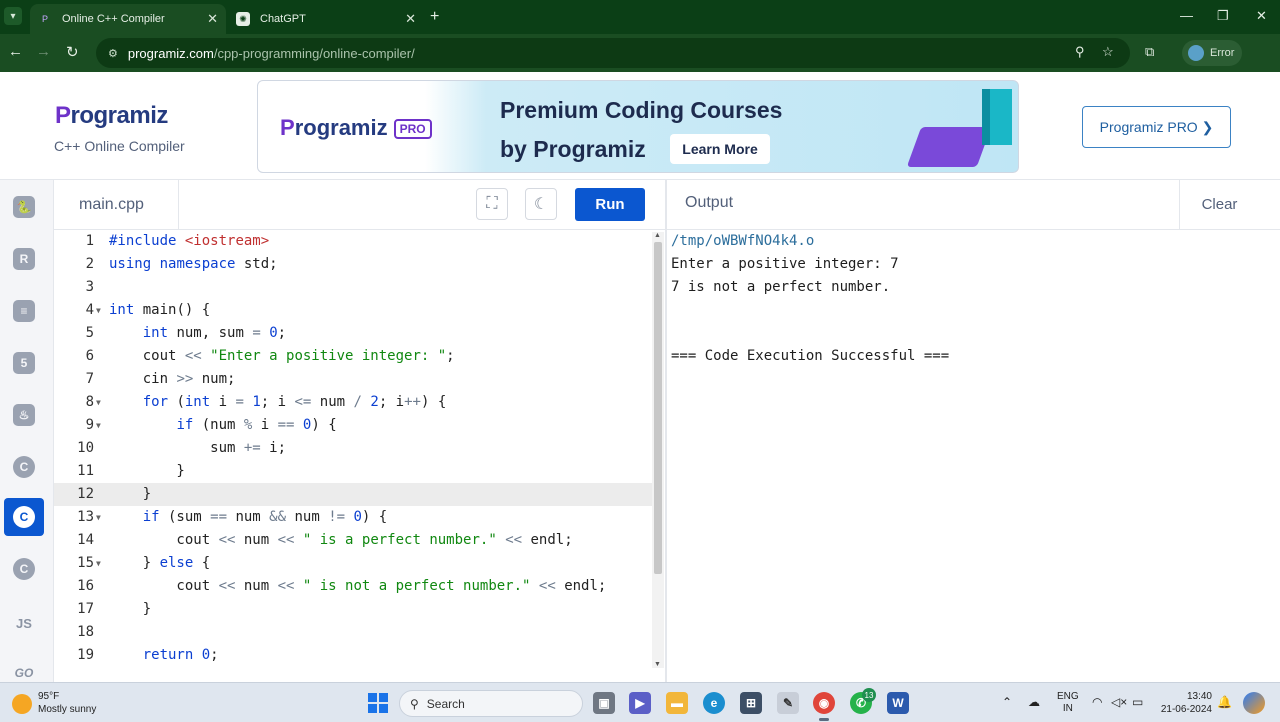 The width and height of the screenshot is (1280, 722). Describe the element at coordinates (353, 609) in the screenshot. I see `code-line: 17 }` at that location.